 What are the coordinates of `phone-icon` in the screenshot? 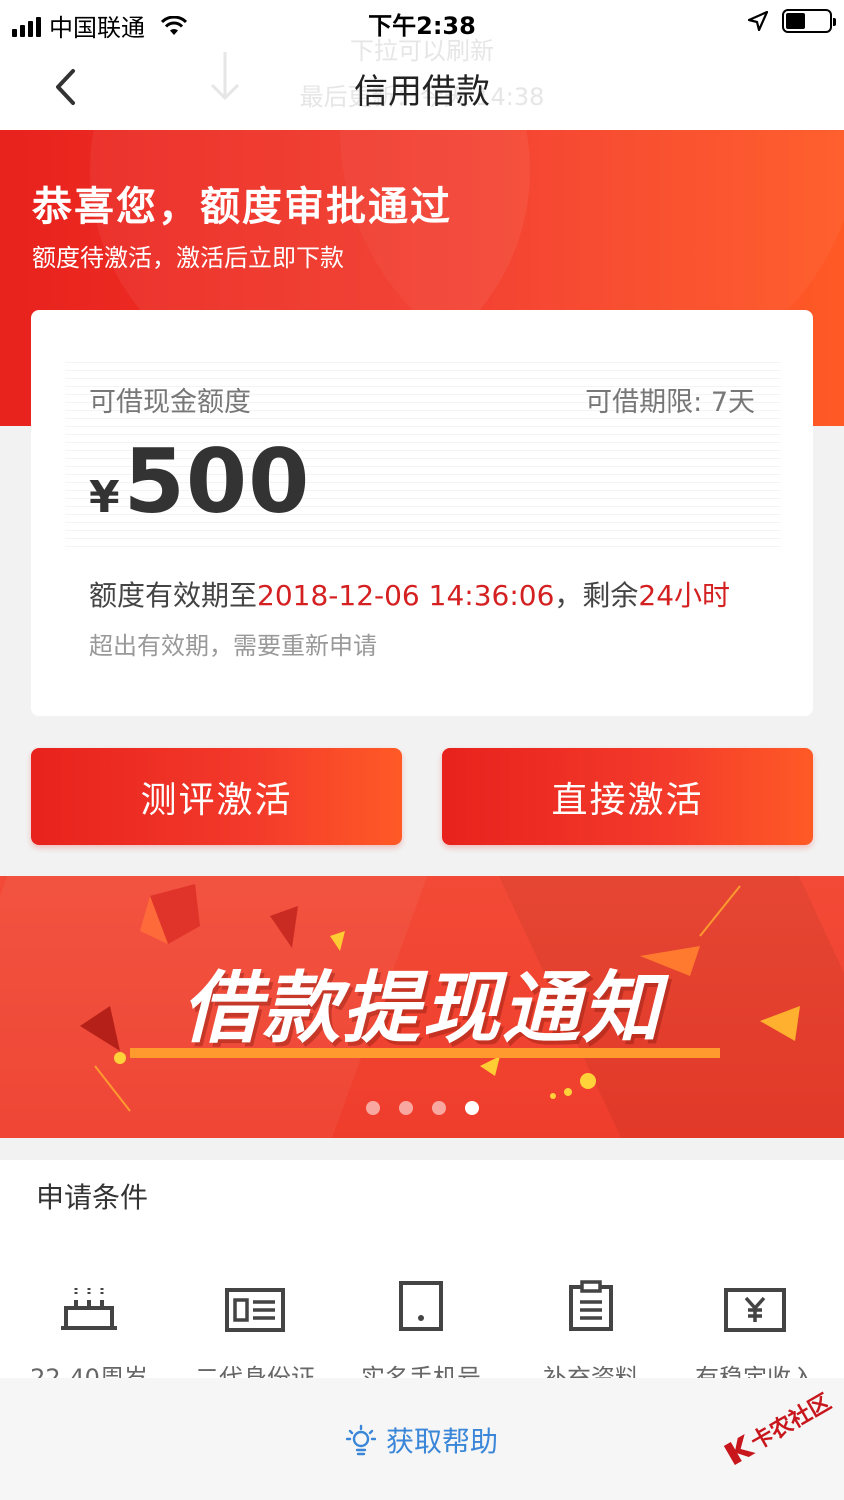 It's located at (421, 1306).